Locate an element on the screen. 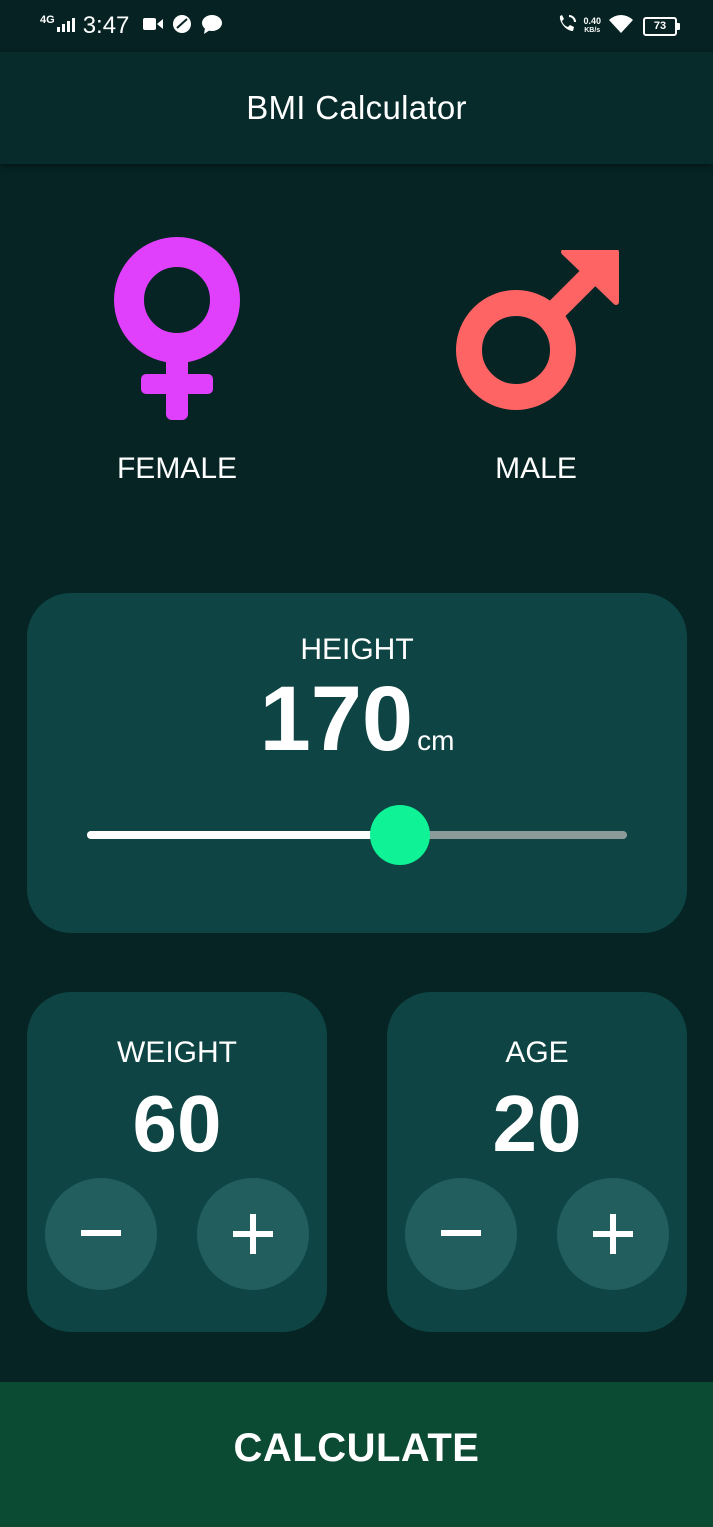 The width and height of the screenshot is (713, 1527). status-time: 3:47 is located at coordinates (106, 25).